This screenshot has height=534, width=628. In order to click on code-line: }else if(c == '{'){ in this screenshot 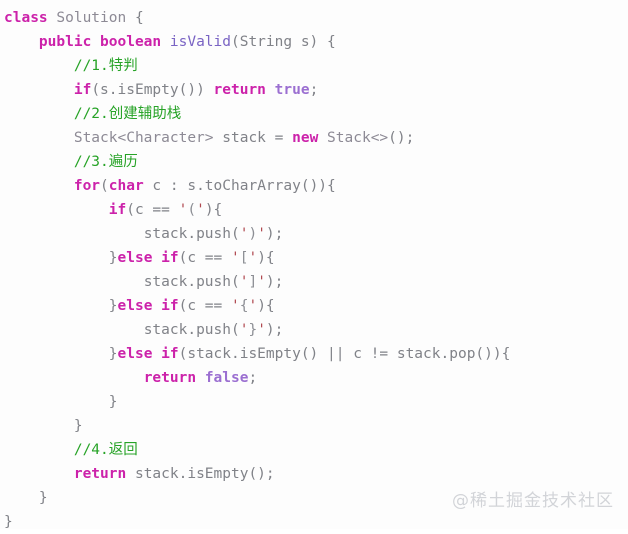, I will do `click(314, 306)`.